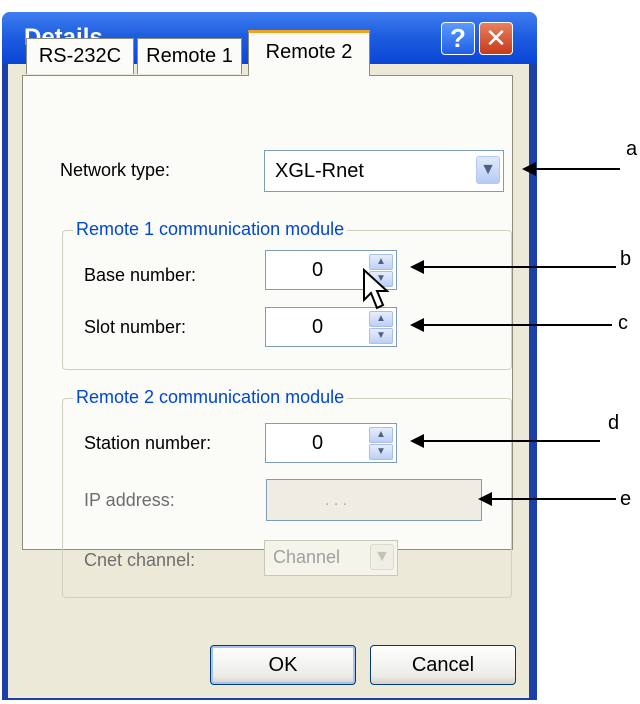  What do you see at coordinates (458, 38) in the screenshot?
I see `help-button: ?` at bounding box center [458, 38].